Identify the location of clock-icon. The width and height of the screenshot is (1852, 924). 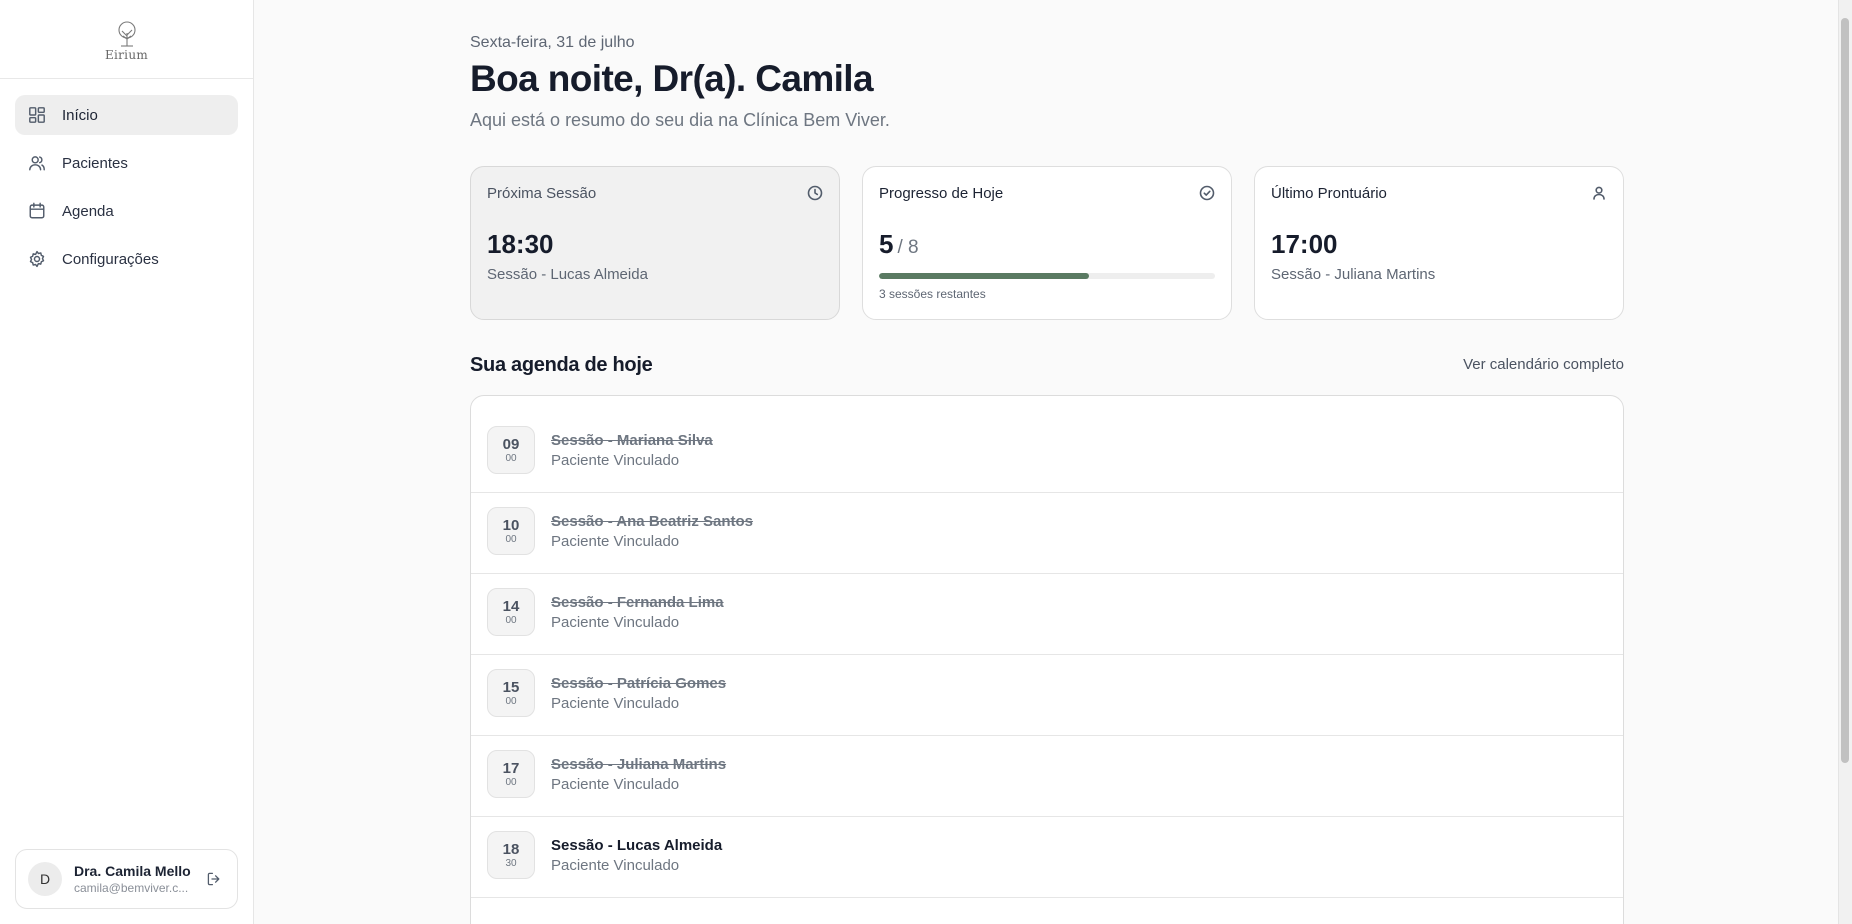
(815, 193).